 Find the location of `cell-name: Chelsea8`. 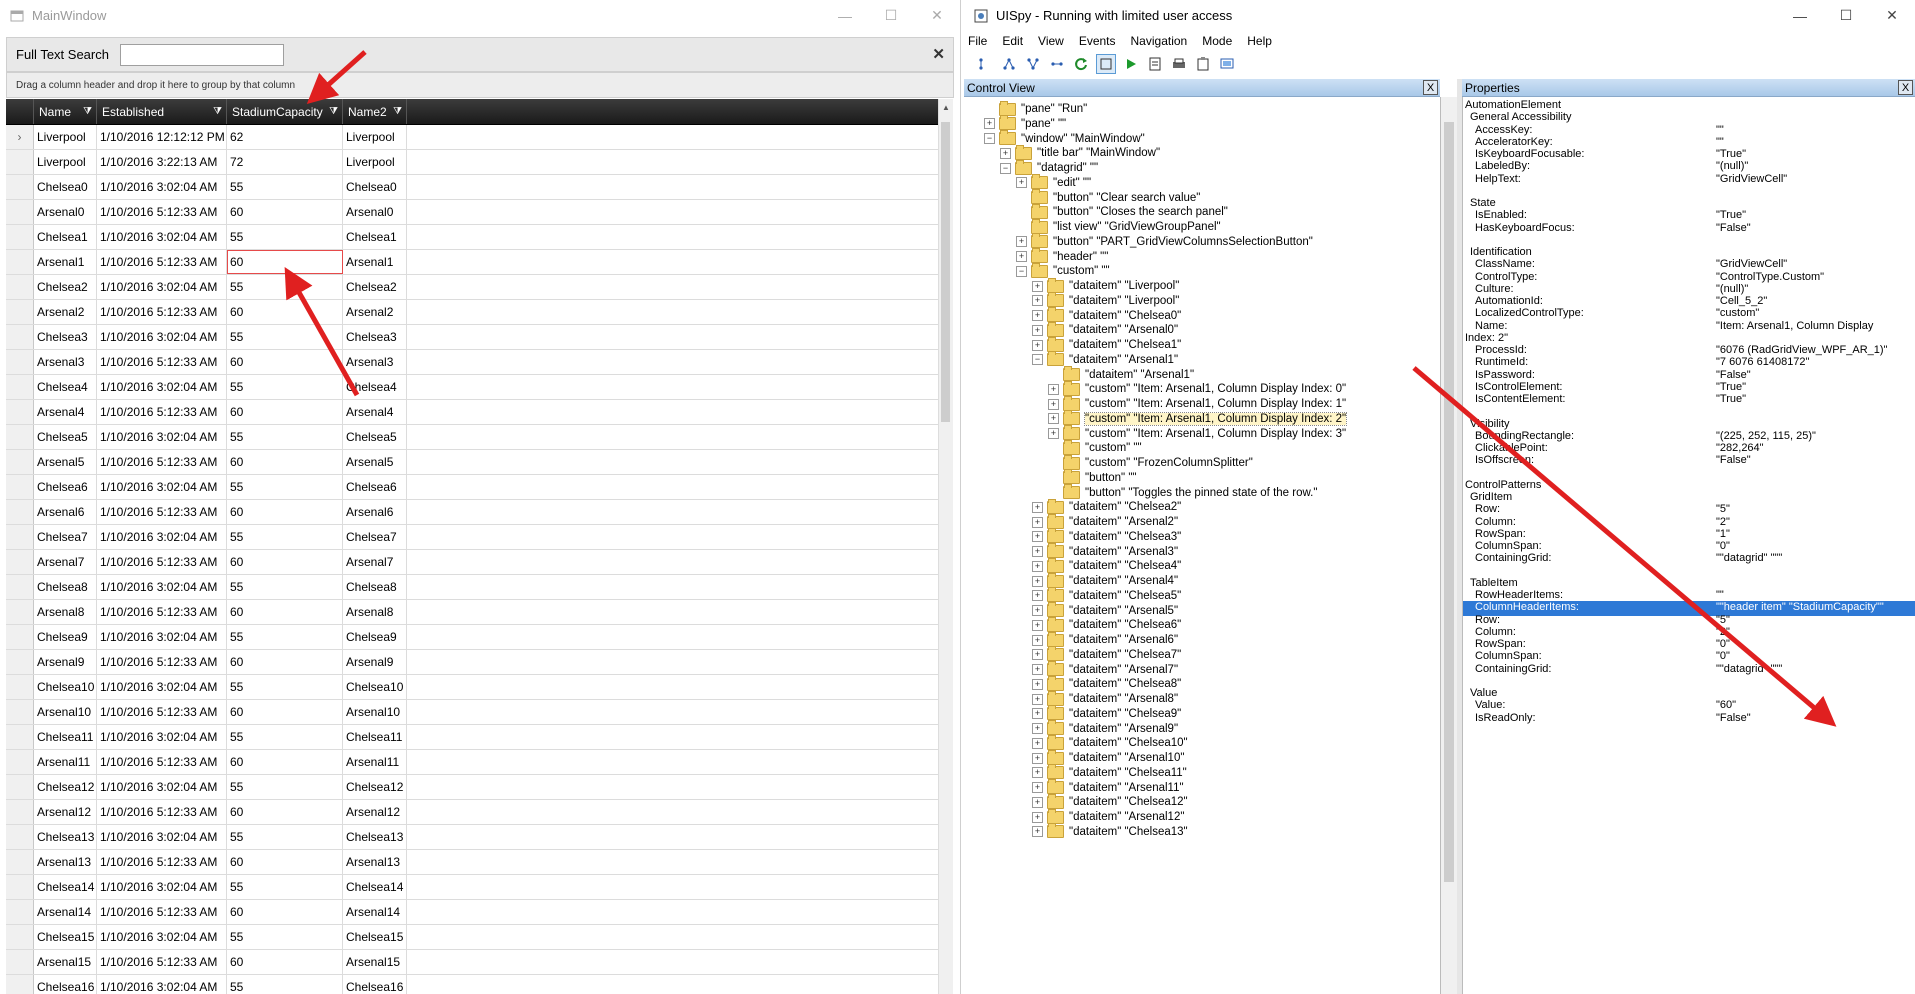

cell-name: Chelsea8 is located at coordinates (65, 587).